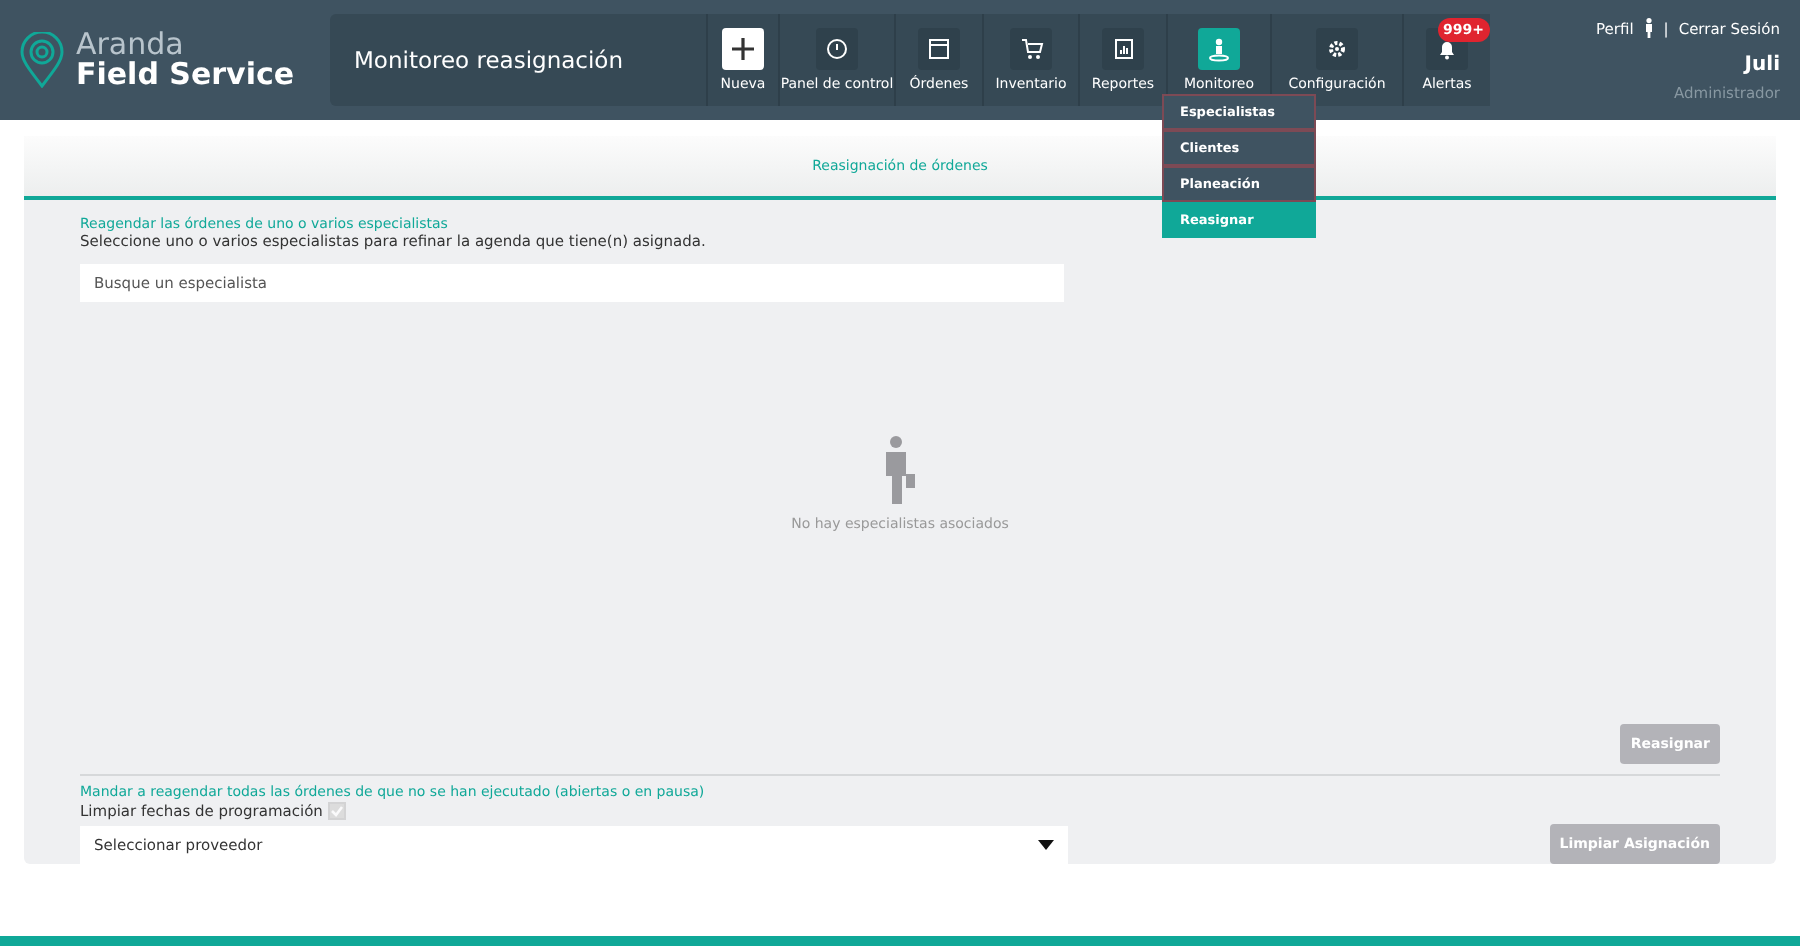 The width and height of the screenshot is (1800, 946). Describe the element at coordinates (130, 45) in the screenshot. I see `brand-name: Aranda` at that location.